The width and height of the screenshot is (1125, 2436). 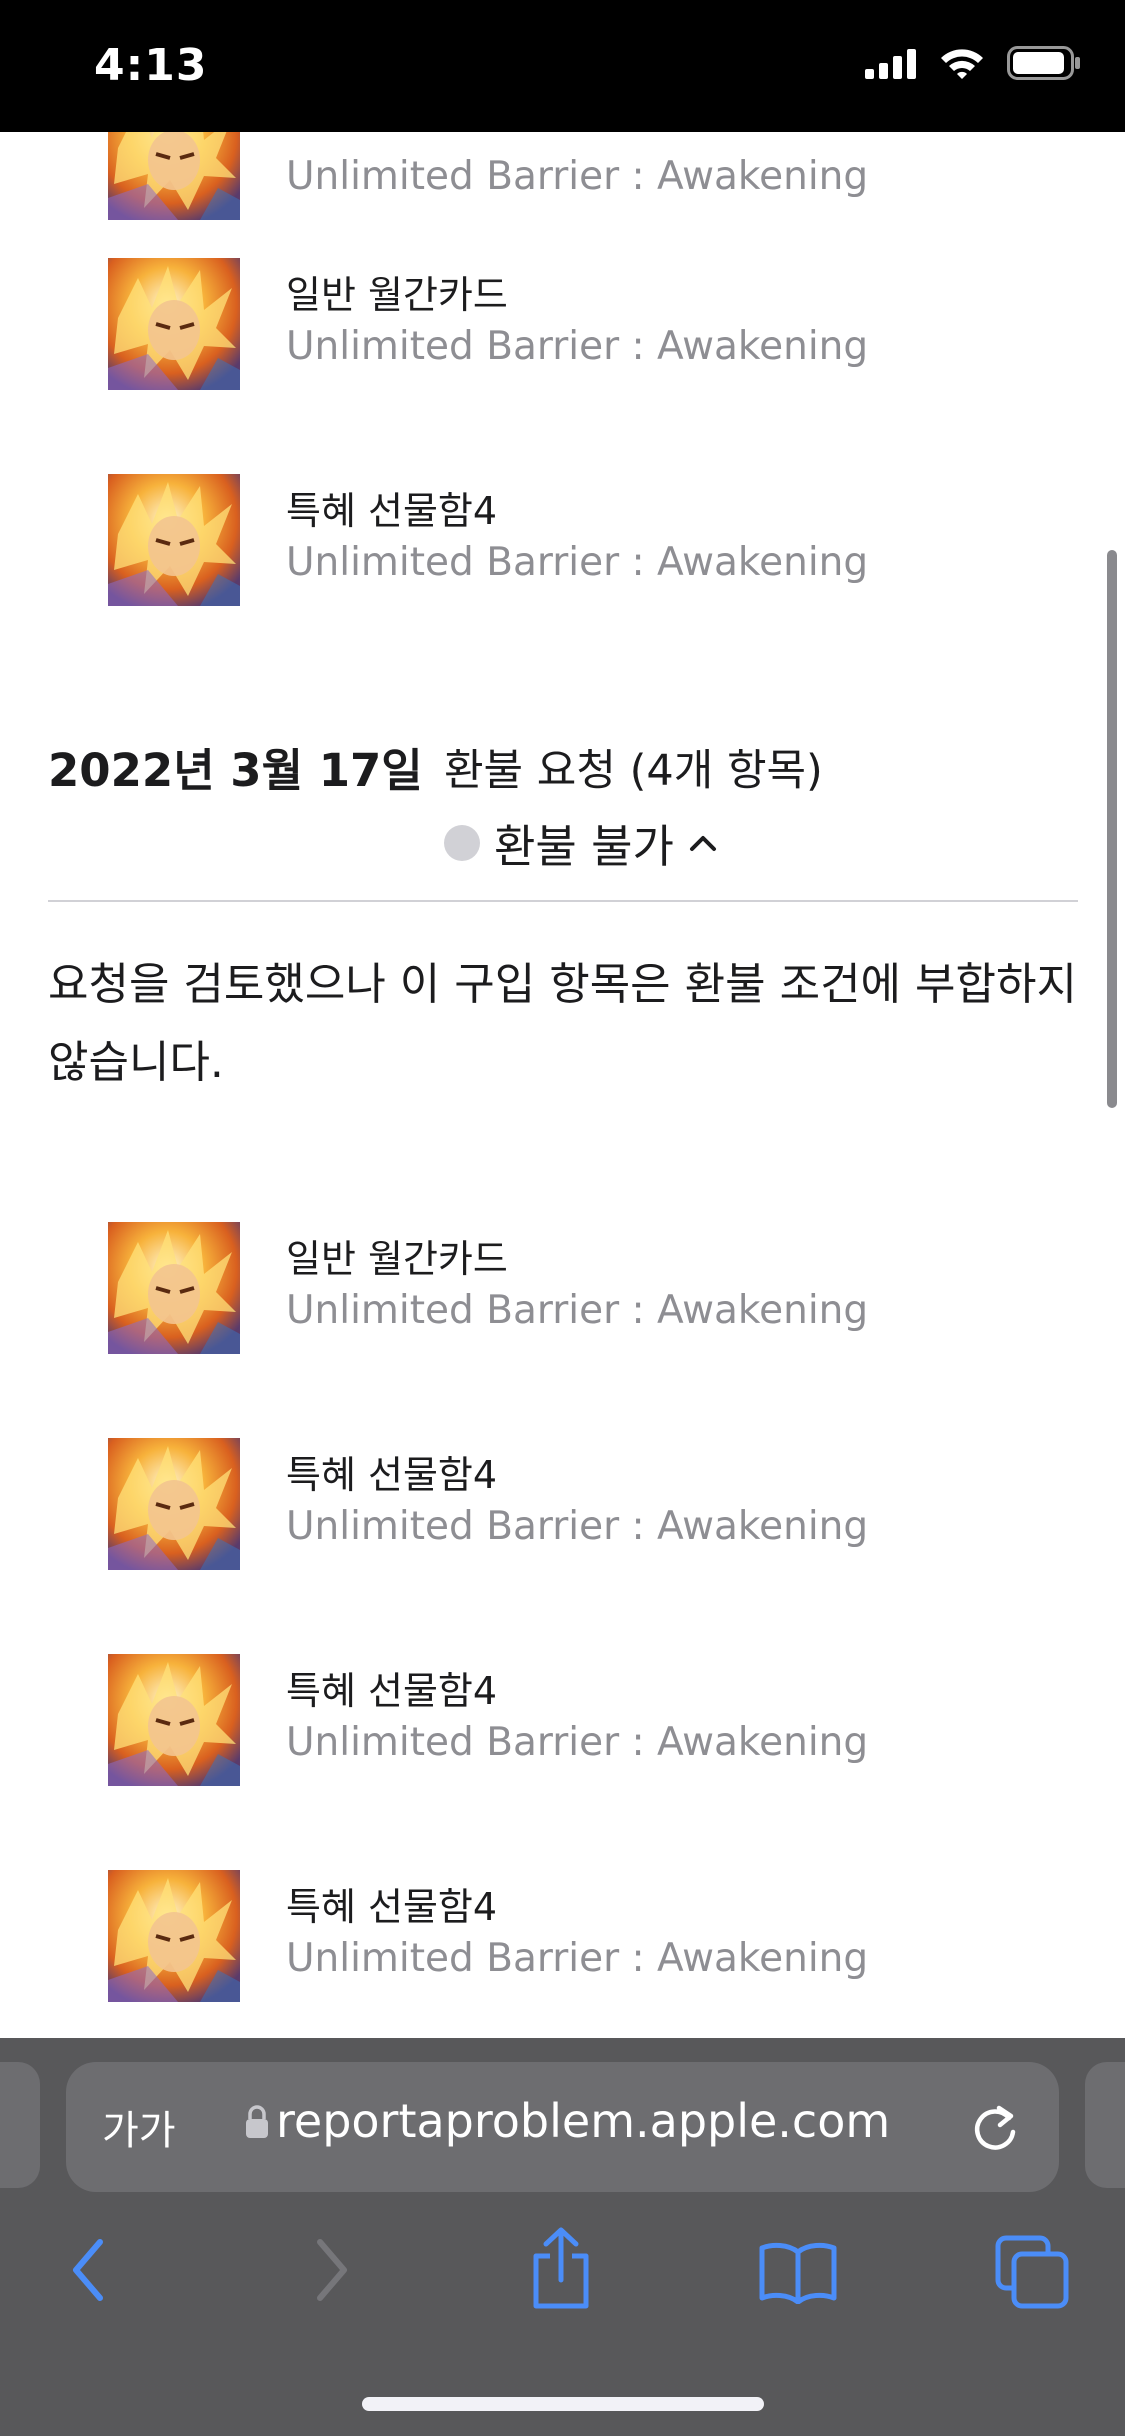 I want to click on list-item: Unlimited Barrier : Awakening, so click(x=588, y=180).